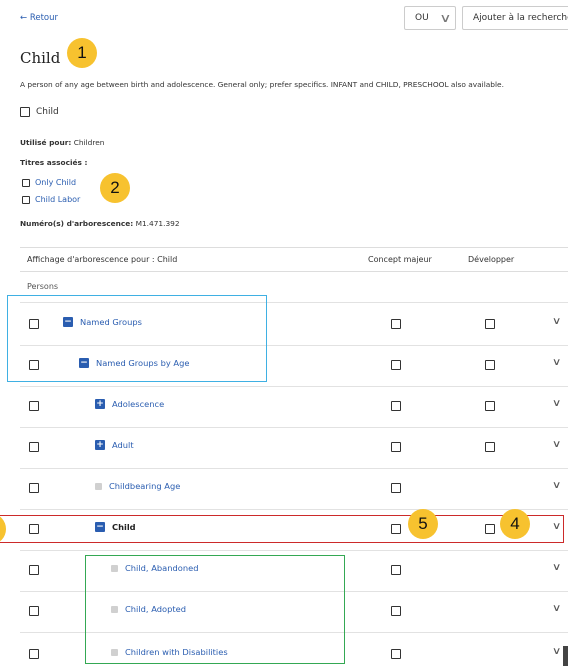  What do you see at coordinates (138, 404) in the screenshot?
I see `tree-node-label: Adolescence` at bounding box center [138, 404].